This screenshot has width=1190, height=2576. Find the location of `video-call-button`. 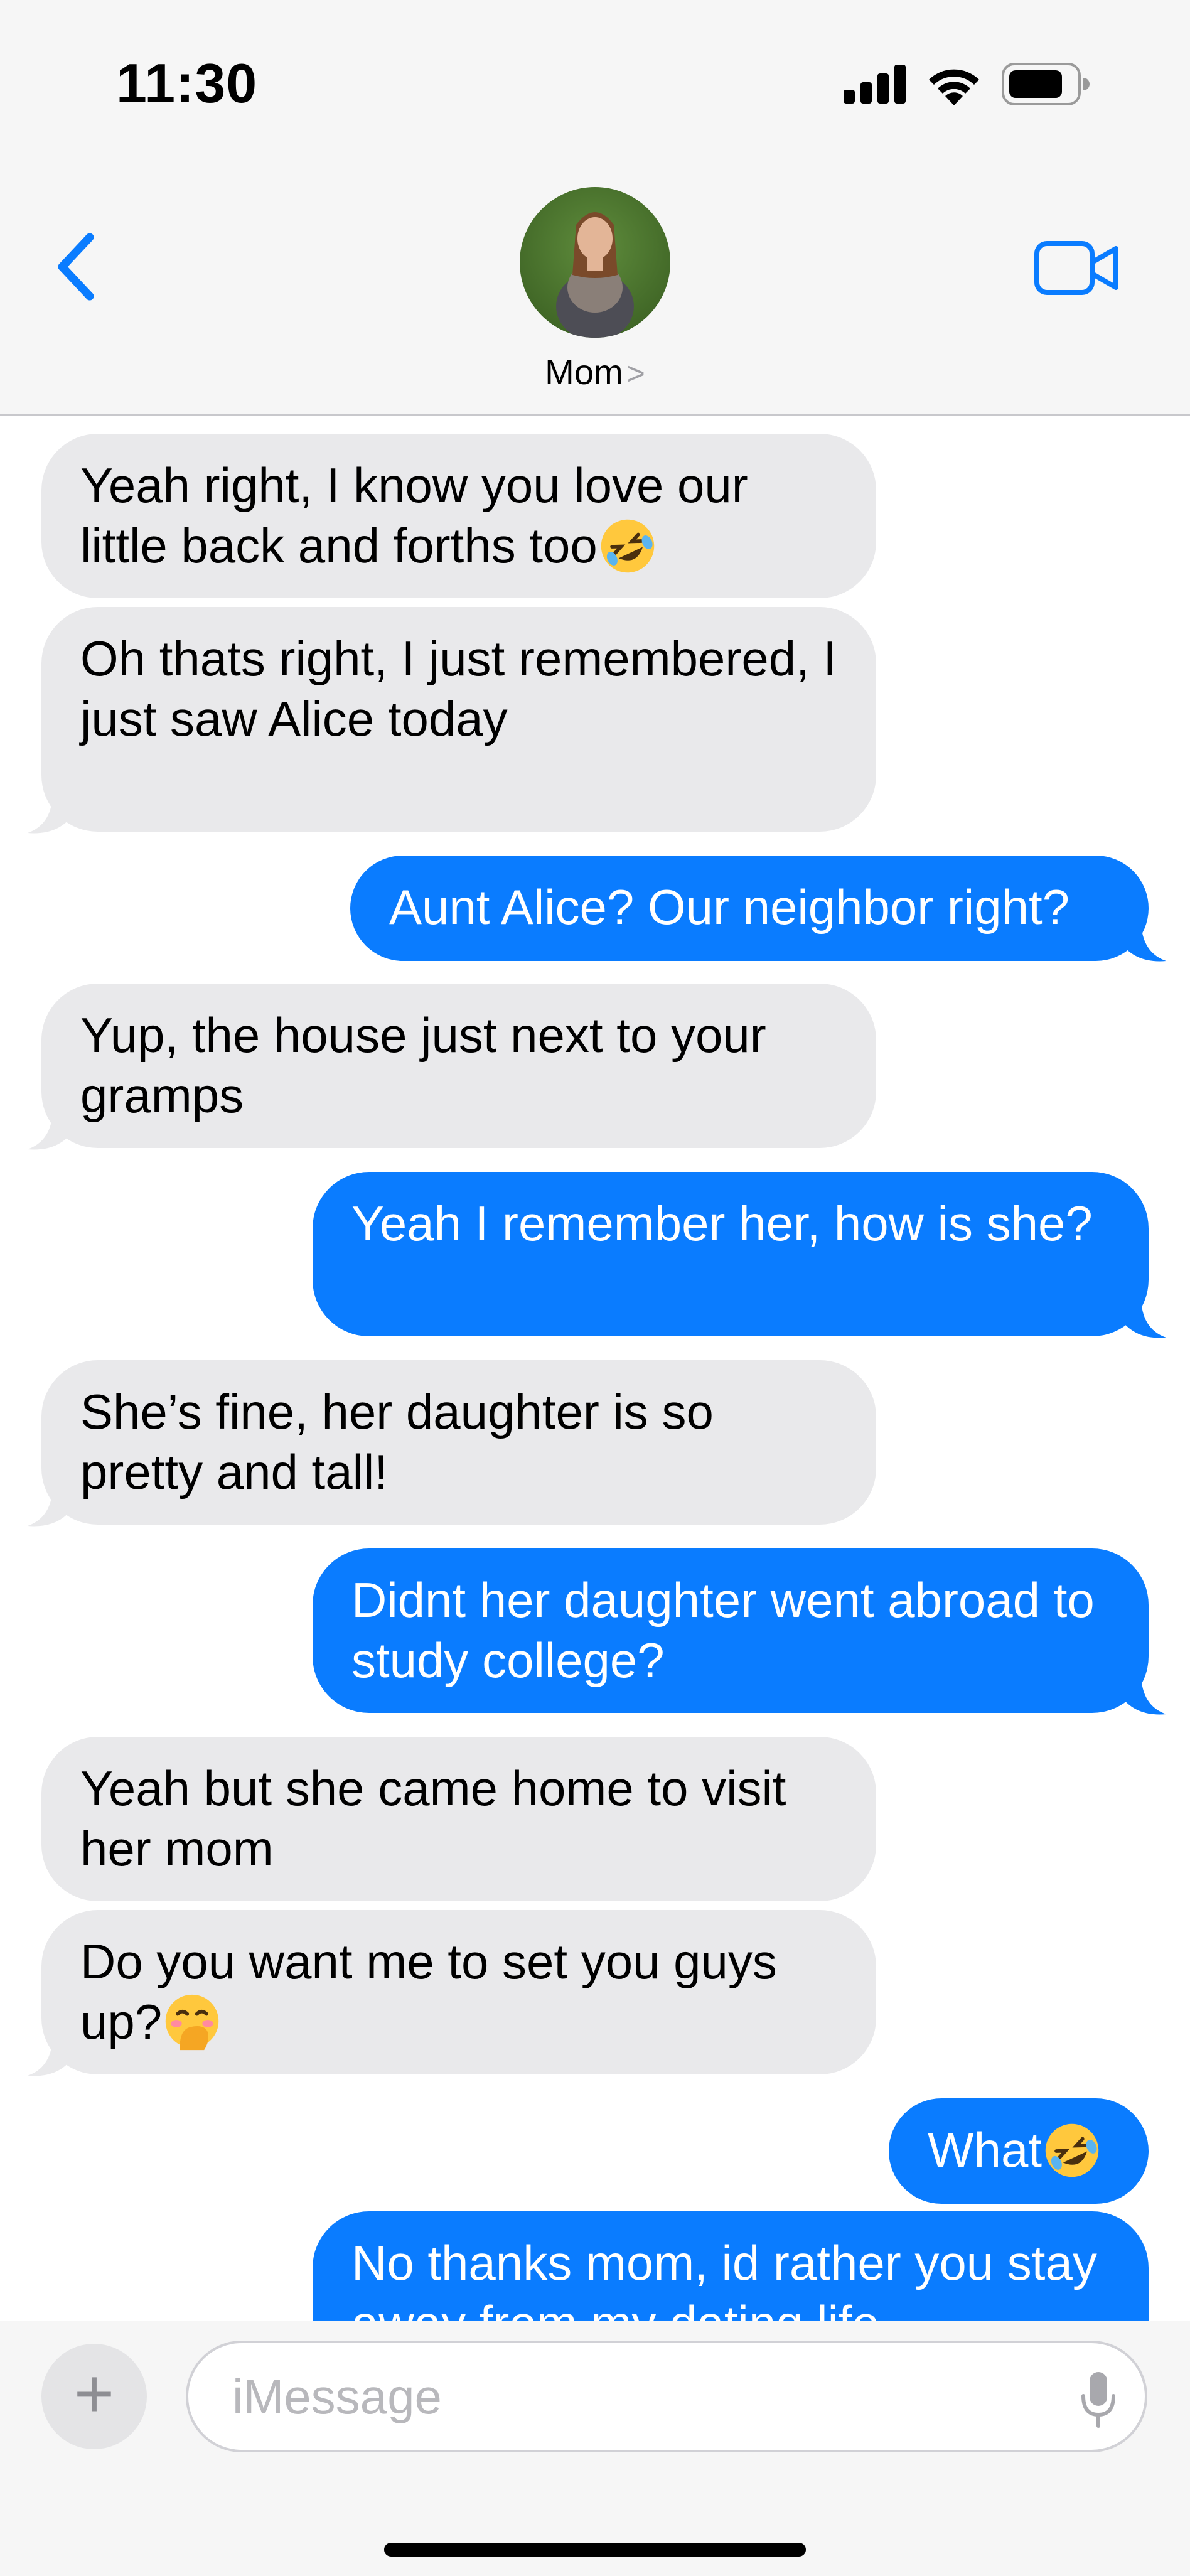

video-call-button is located at coordinates (1077, 268).